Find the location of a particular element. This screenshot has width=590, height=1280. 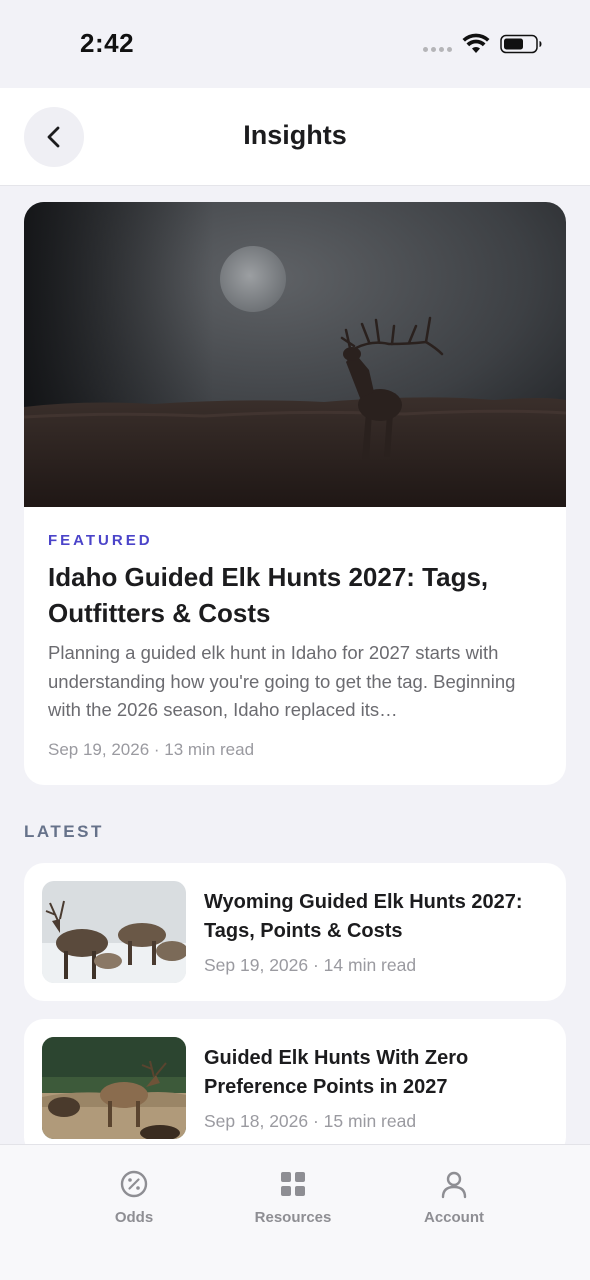

latest-section-label: LATEST is located at coordinates (64, 831).